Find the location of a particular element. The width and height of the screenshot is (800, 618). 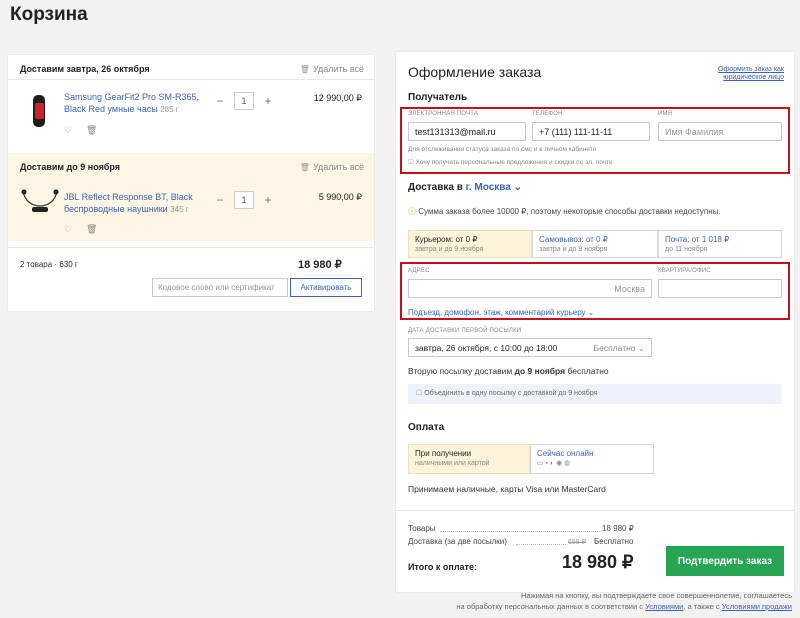

goods-label: Товары is located at coordinates (422, 528).